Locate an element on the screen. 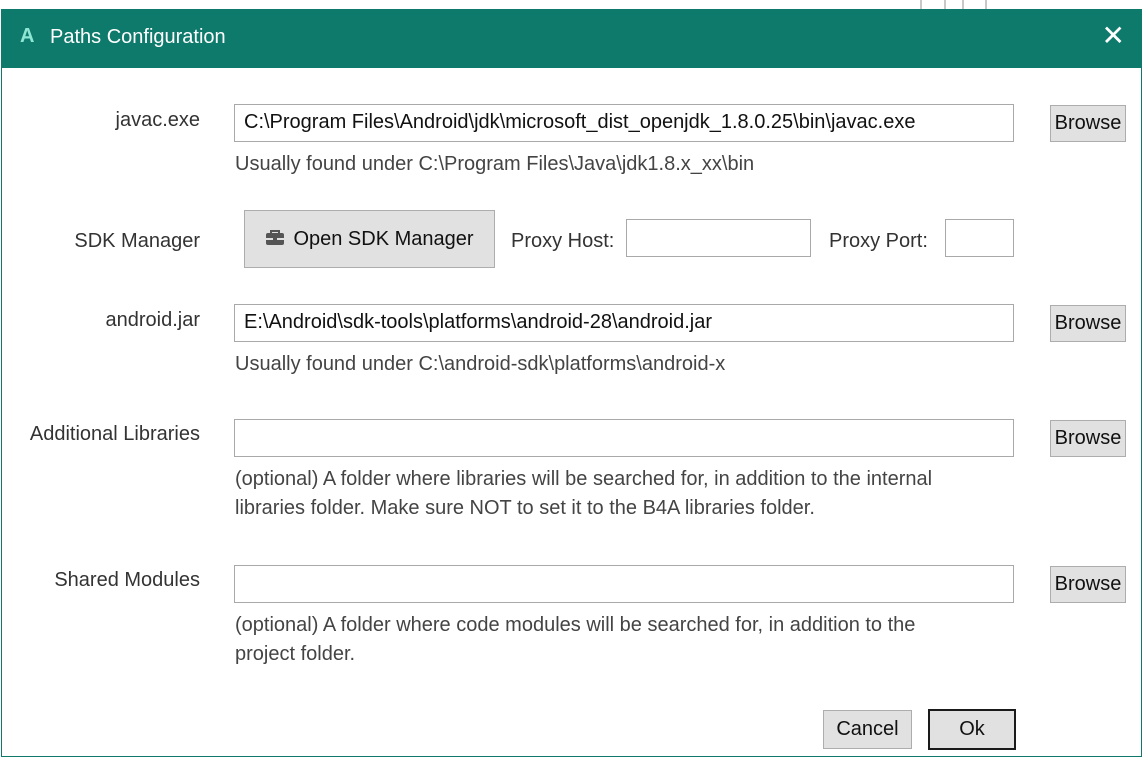  additional-libraries-field is located at coordinates (624, 438).